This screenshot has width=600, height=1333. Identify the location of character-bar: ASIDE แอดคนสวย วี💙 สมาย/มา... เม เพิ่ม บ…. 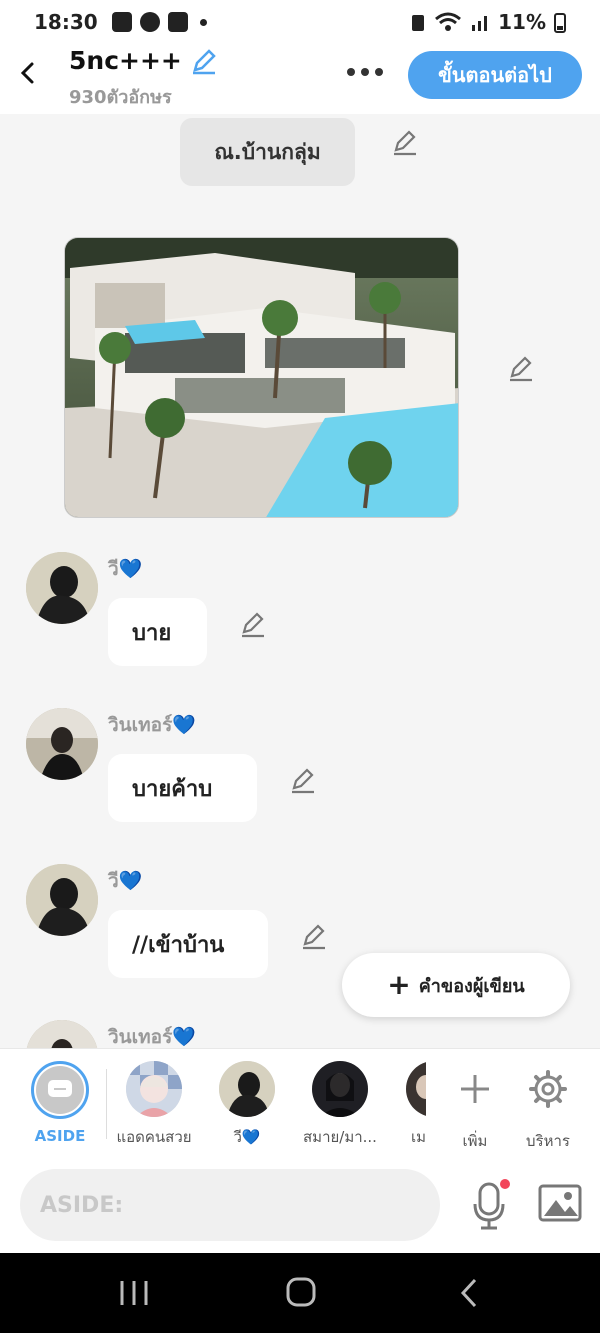
(300, 1103).